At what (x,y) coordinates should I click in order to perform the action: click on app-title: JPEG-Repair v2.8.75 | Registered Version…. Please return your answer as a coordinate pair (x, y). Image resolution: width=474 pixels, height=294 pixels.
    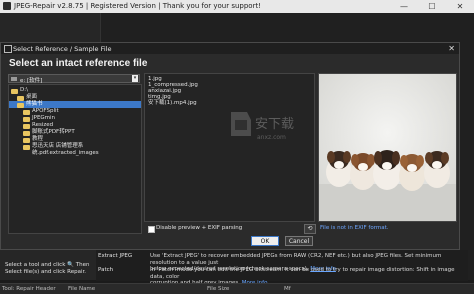
    Looking at the image, I should click on (138, 6).